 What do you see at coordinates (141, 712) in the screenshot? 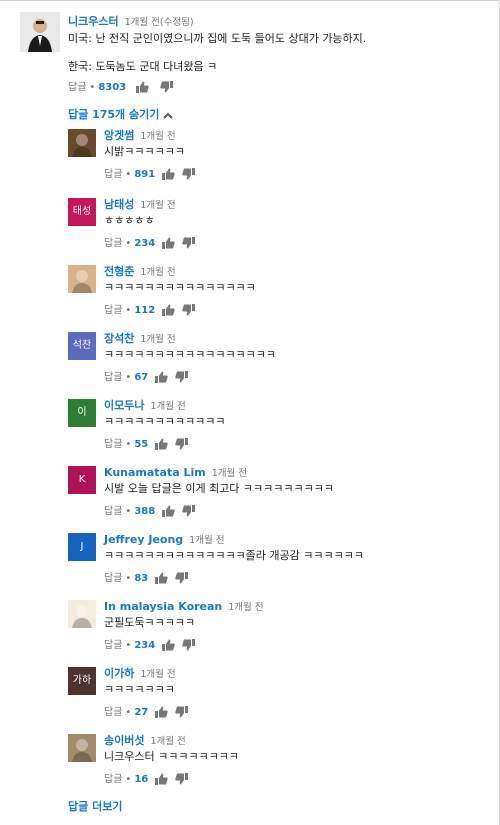
I see `like-count: 27` at bounding box center [141, 712].